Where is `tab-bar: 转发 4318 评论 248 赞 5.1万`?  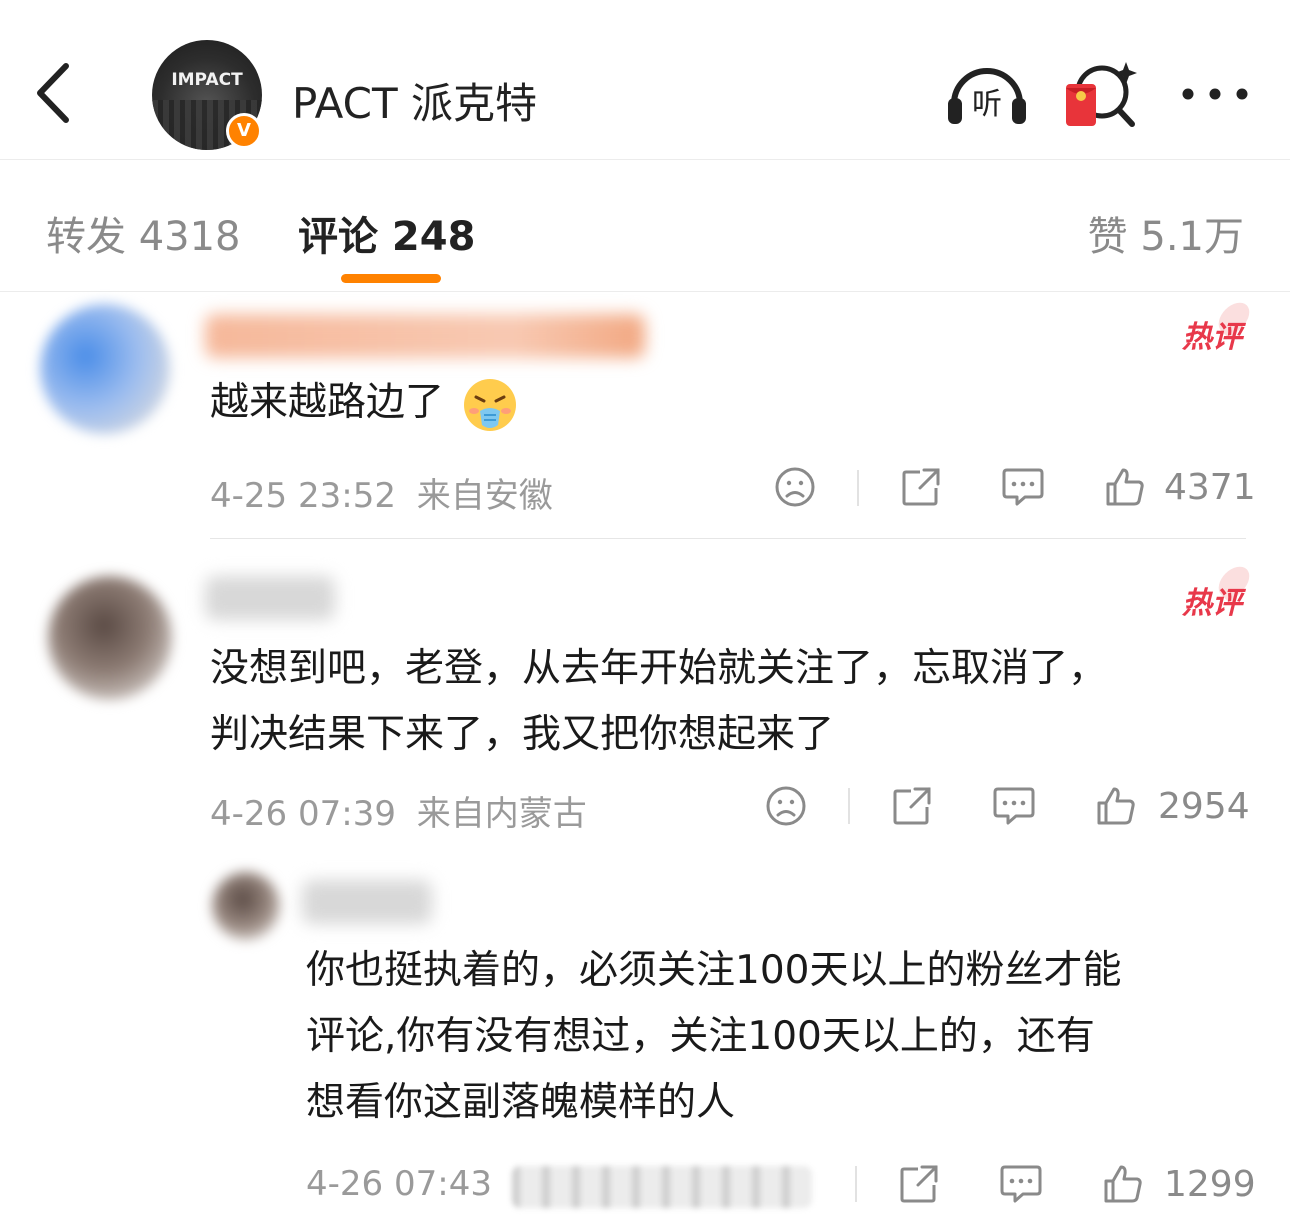
tab-bar: 转发 4318 评论 248 赞 5.1万 is located at coordinates (645, 226).